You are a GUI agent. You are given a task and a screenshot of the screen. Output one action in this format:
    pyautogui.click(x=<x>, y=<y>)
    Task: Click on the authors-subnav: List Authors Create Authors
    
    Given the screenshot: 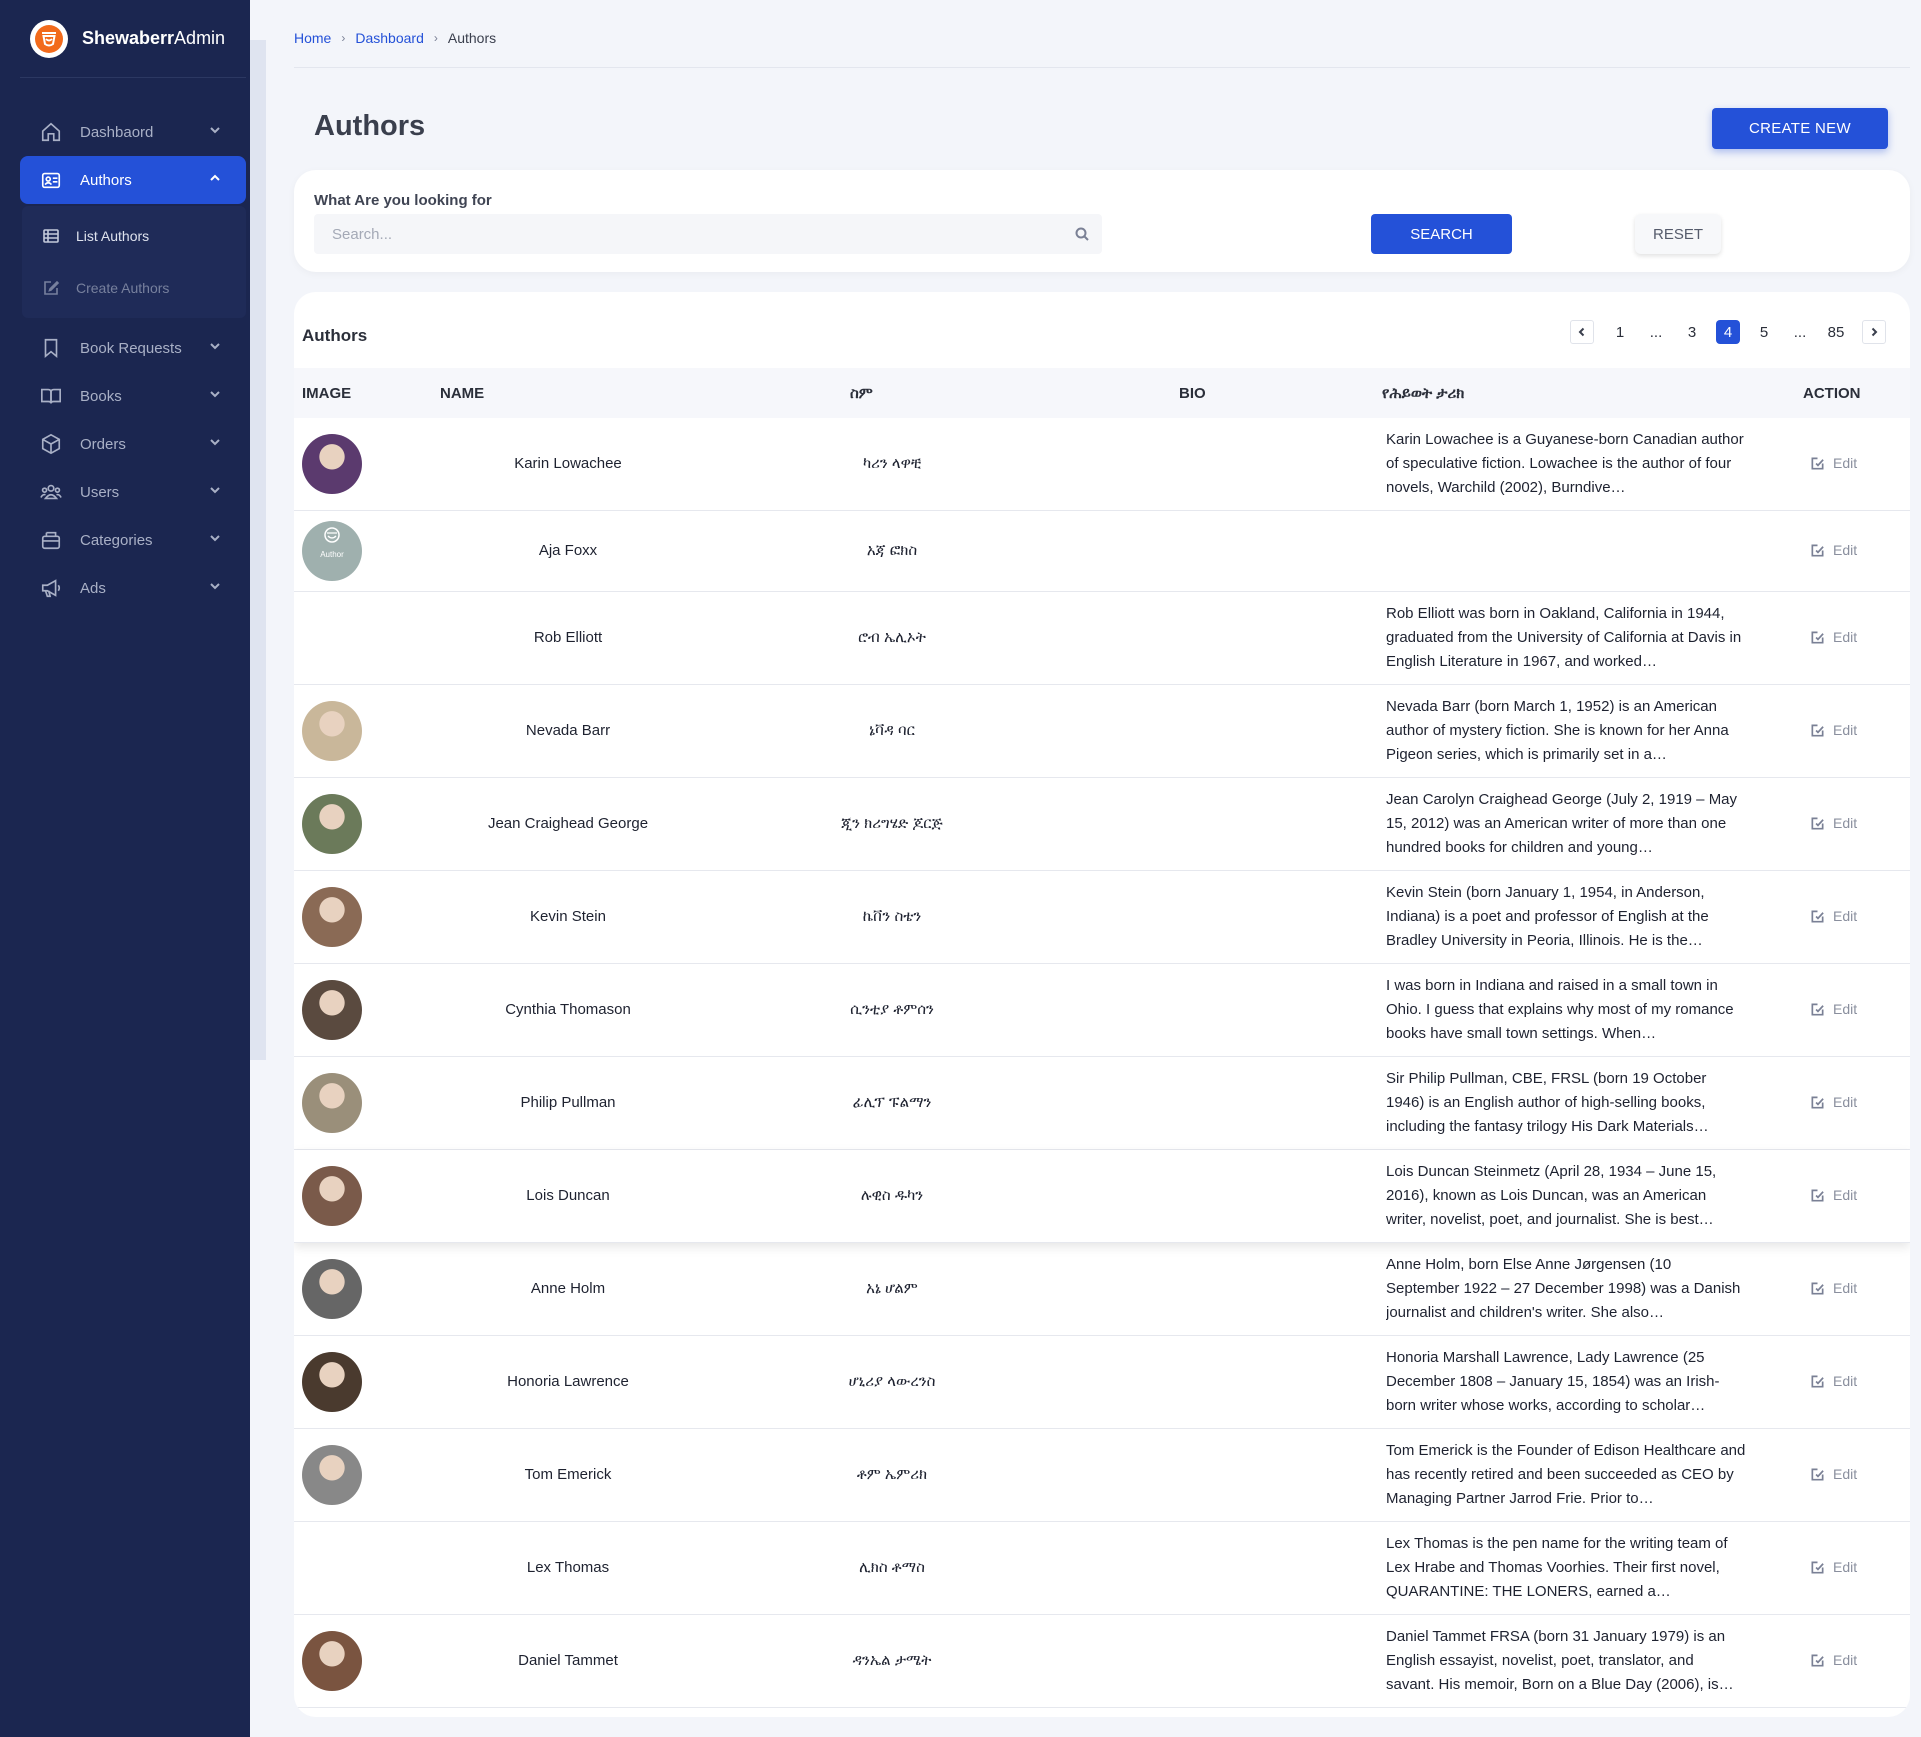 What is the action you would take?
    pyautogui.click(x=134, y=262)
    